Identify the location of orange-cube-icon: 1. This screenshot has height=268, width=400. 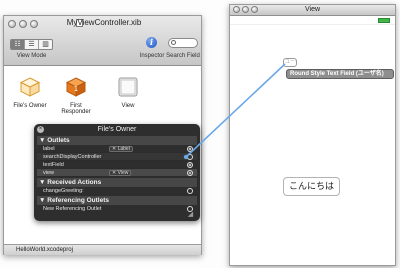
(76, 87).